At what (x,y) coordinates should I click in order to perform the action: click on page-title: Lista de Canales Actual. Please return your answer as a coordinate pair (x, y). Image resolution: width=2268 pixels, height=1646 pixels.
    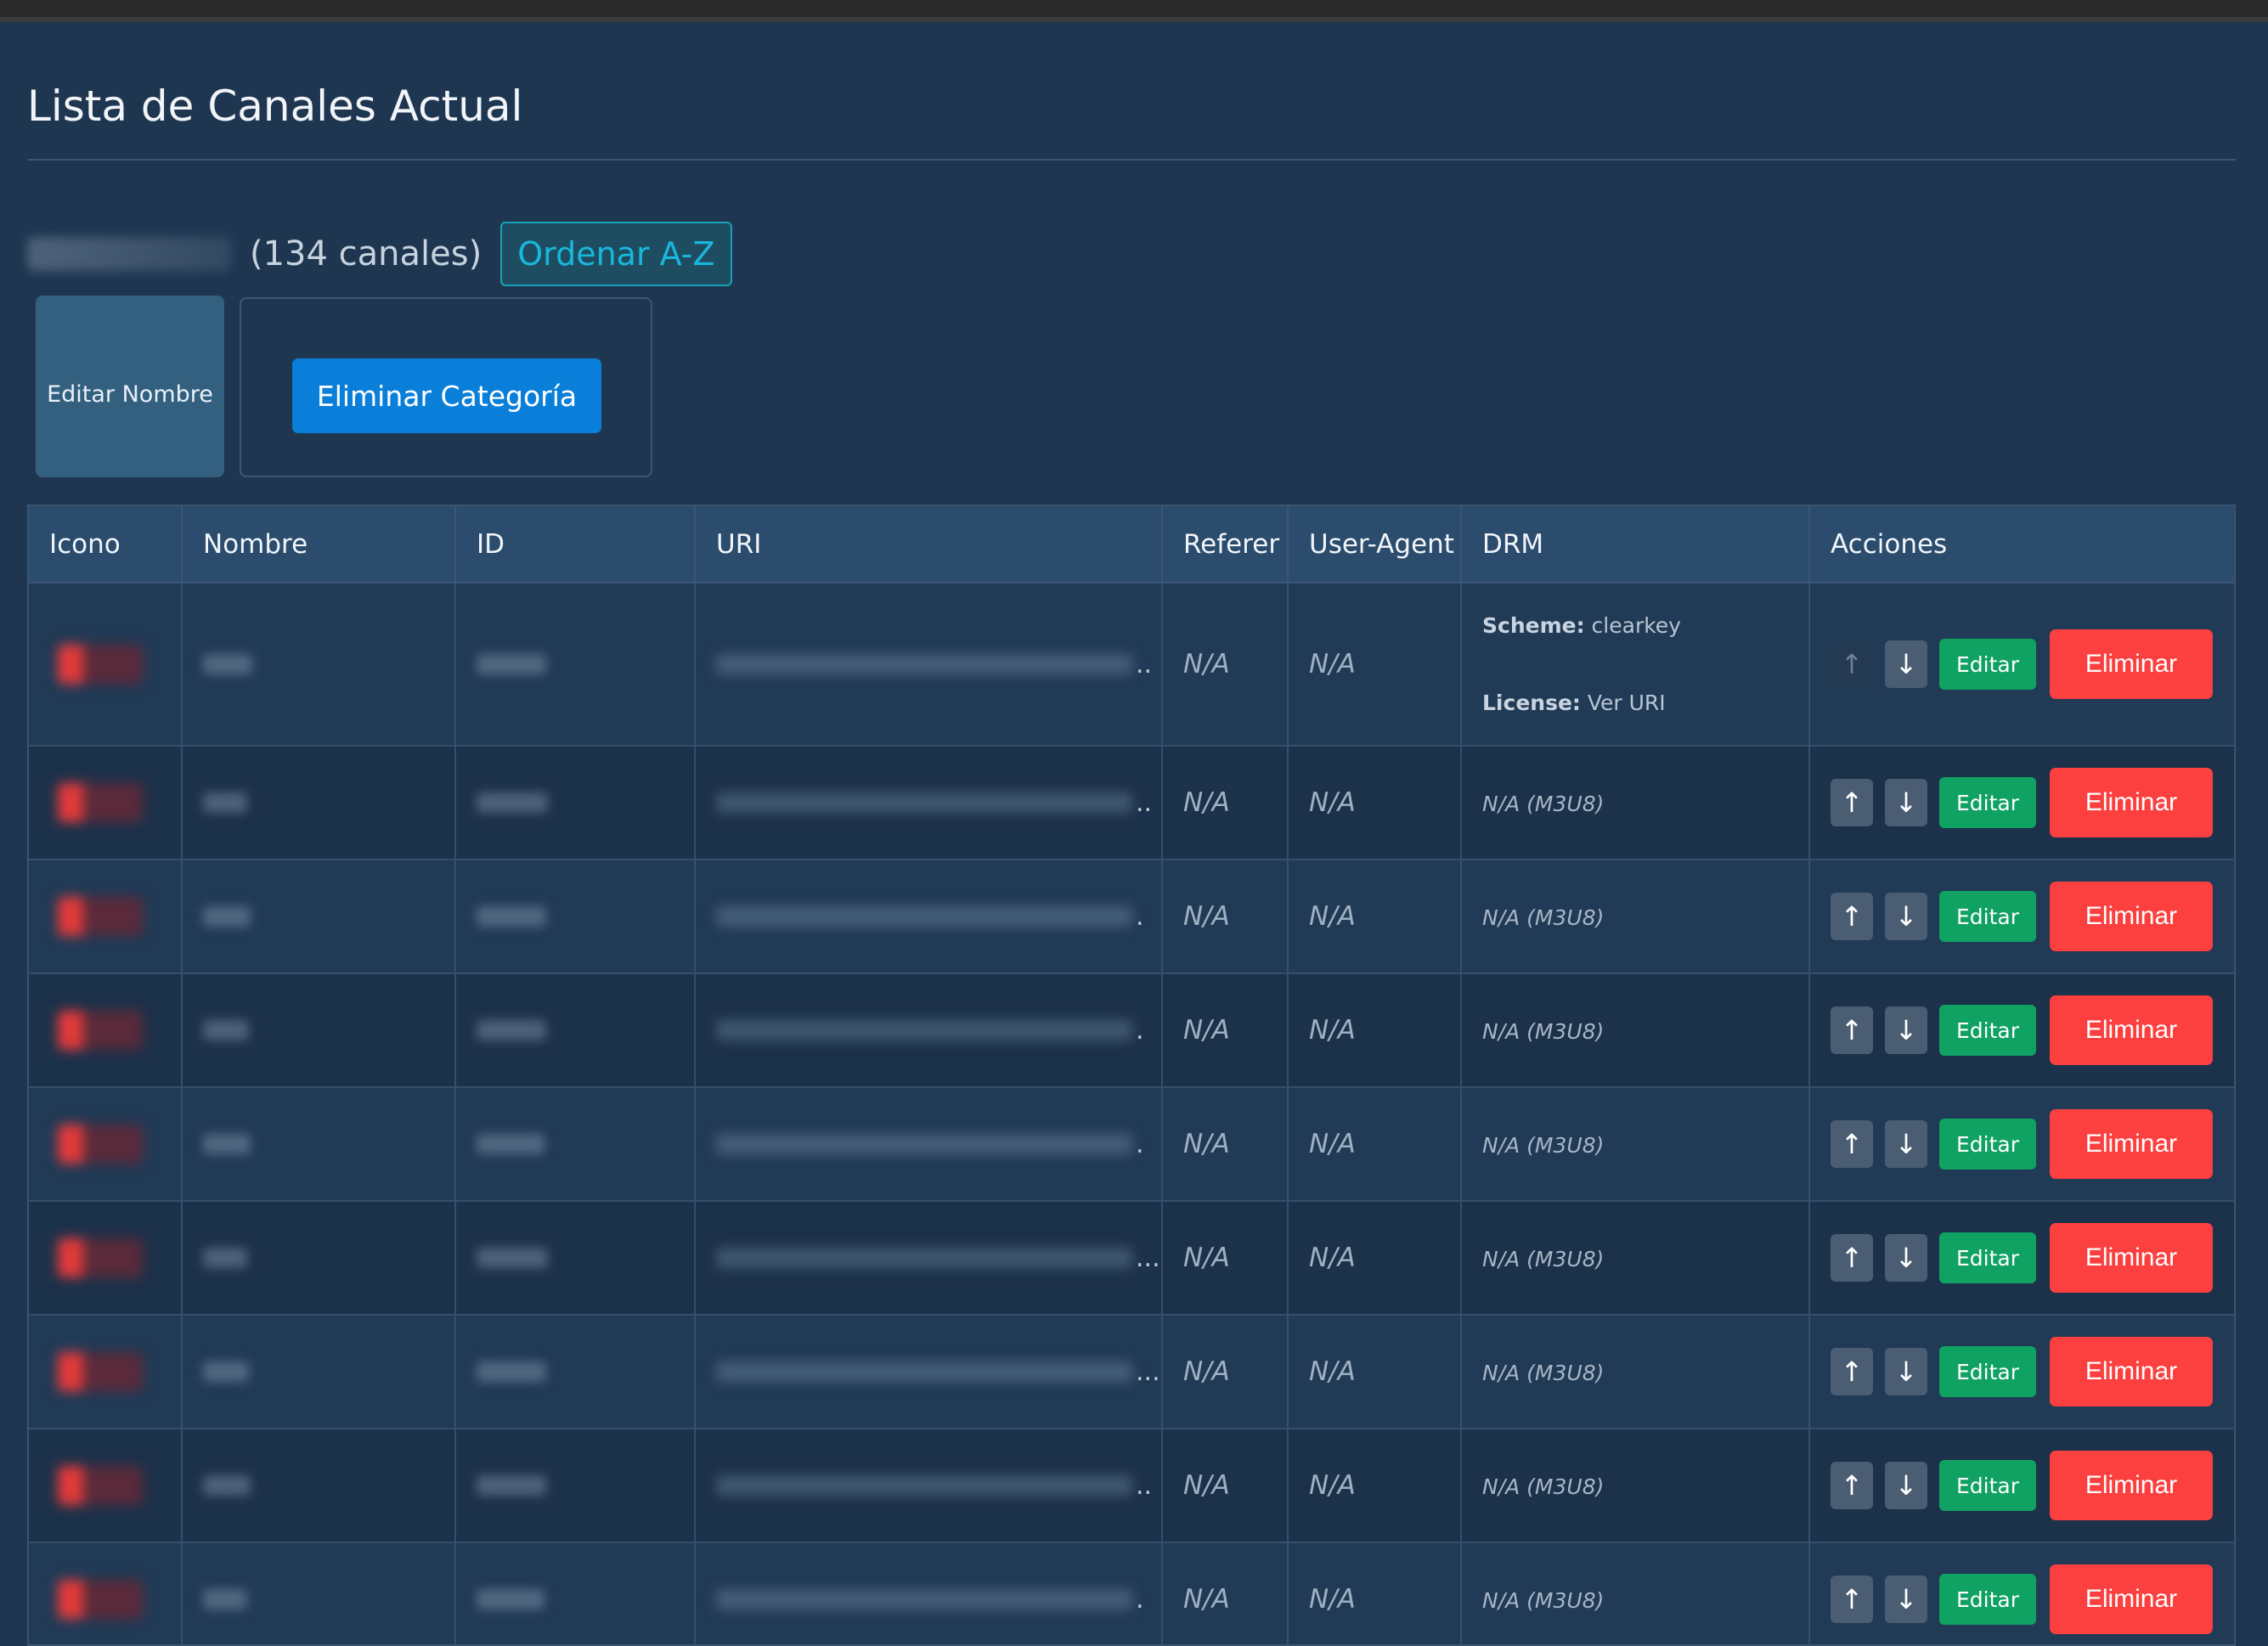
    Looking at the image, I should click on (275, 106).